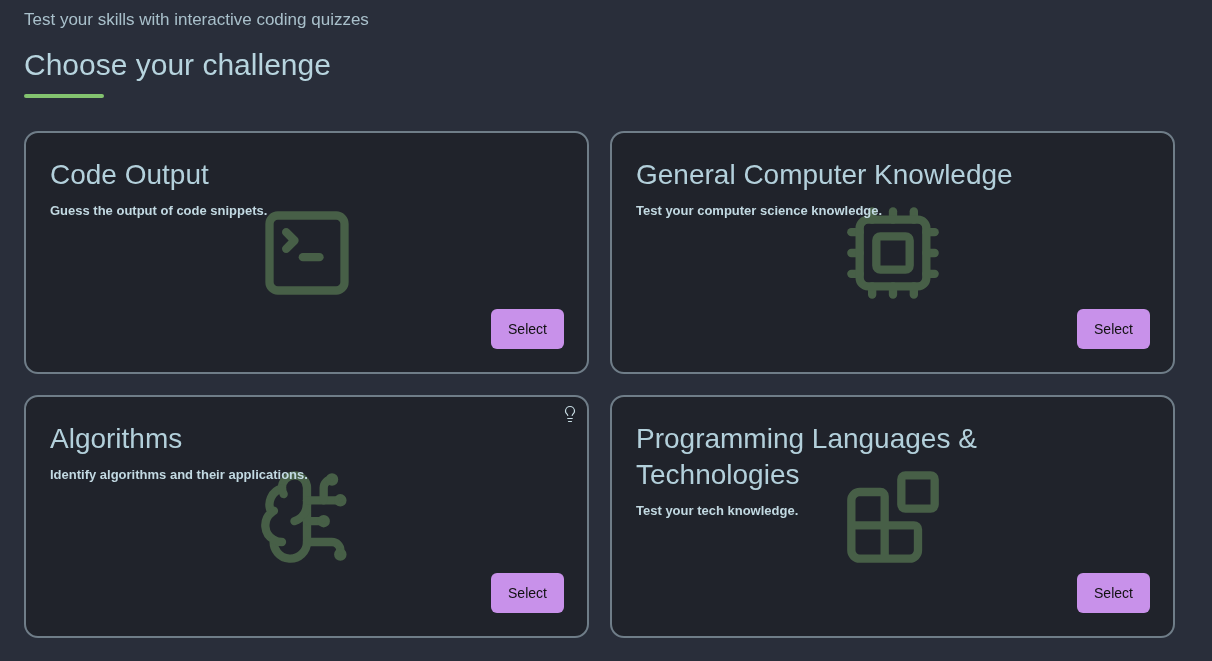 The height and width of the screenshot is (661, 1212). I want to click on card-title: Programming Languages & Technologies, so click(807, 457).